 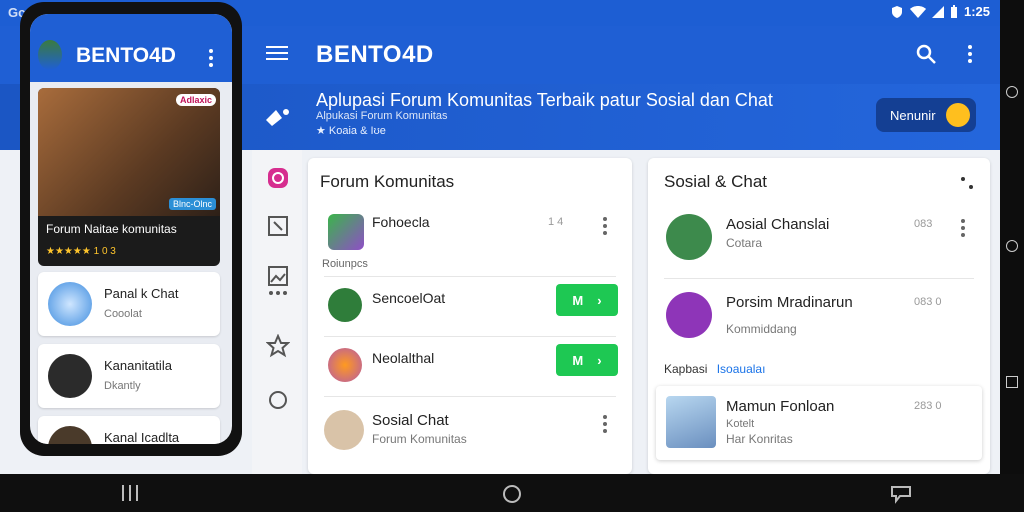 What do you see at coordinates (192, 204) in the screenshot?
I see `hero-badge-secondary: Blnc-Olnc` at bounding box center [192, 204].